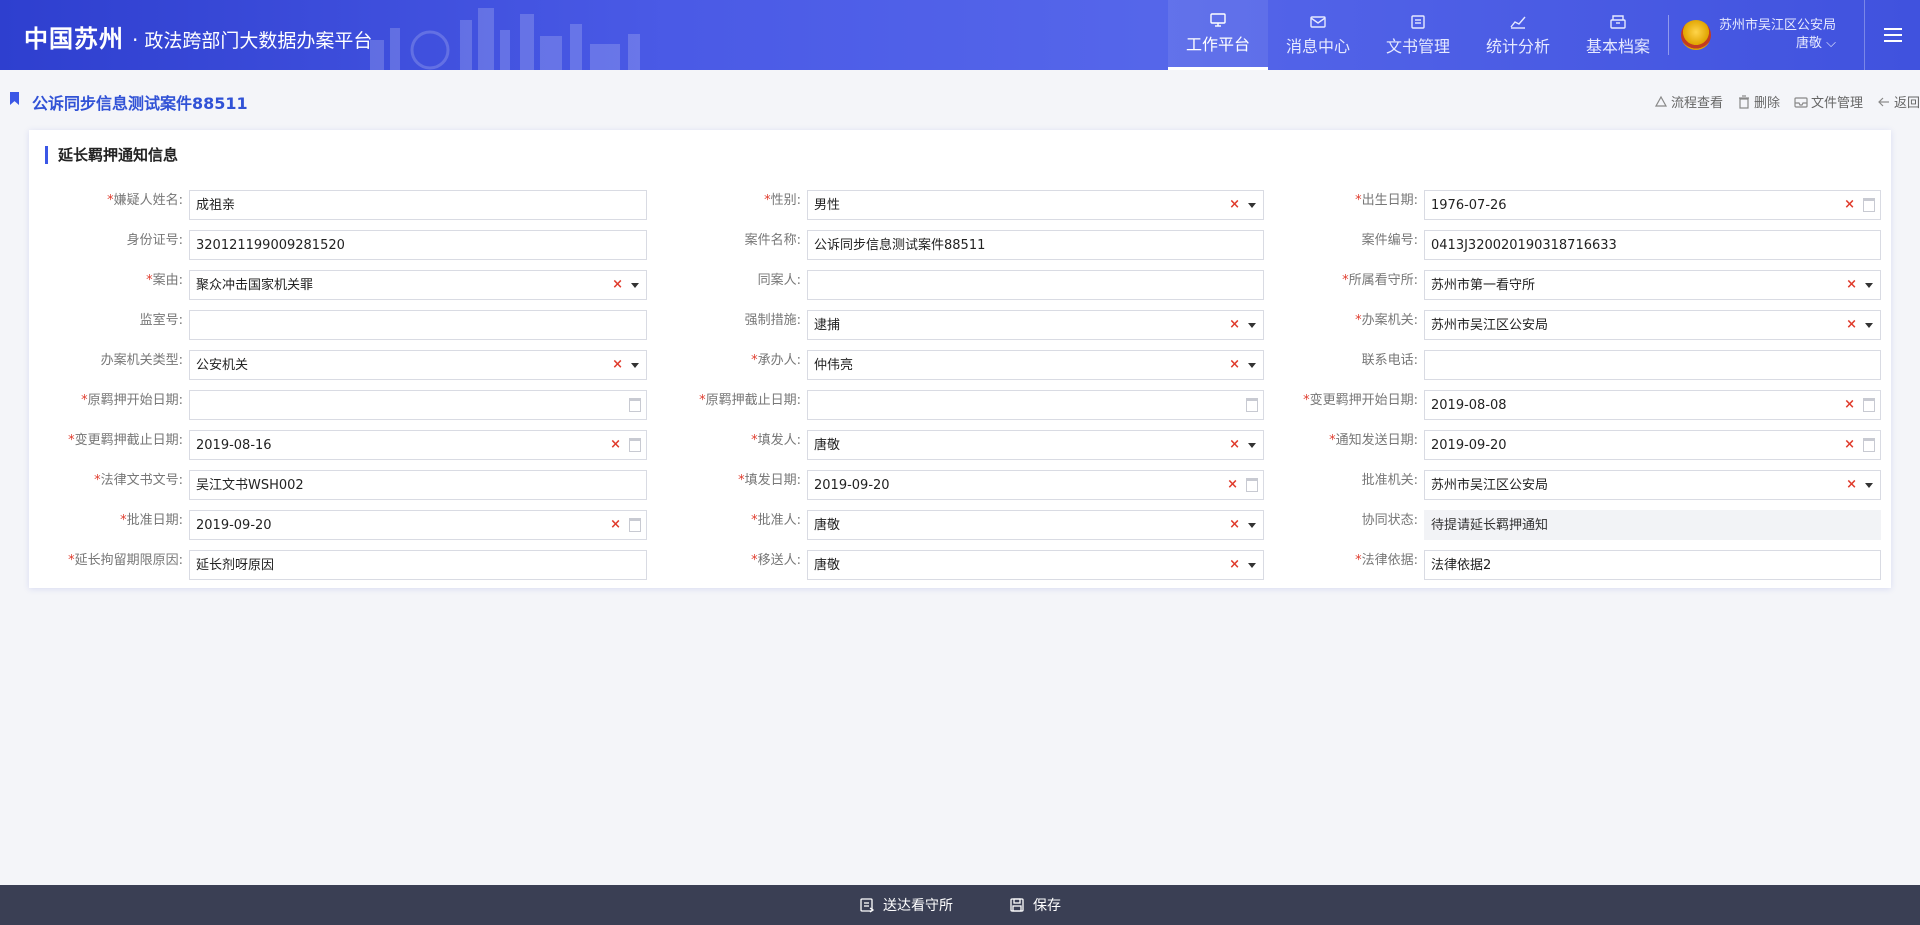  Describe the element at coordinates (1688, 101) in the screenshot. I see `process-view-button: 流程查看` at that location.